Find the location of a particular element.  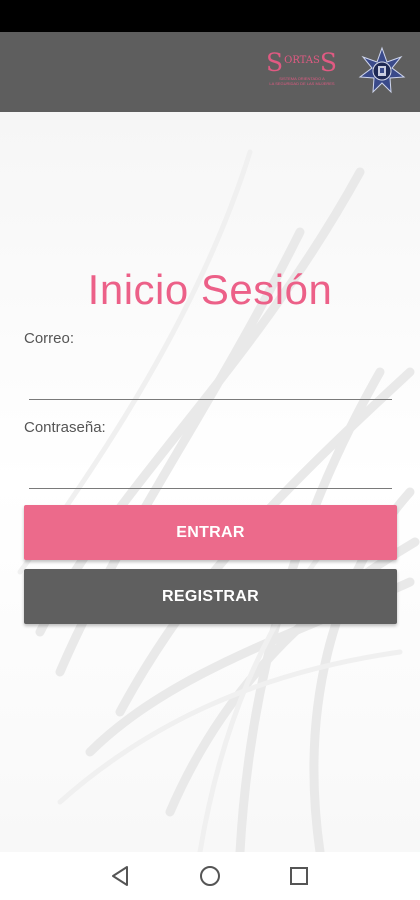

email-field is located at coordinates (210, 382).